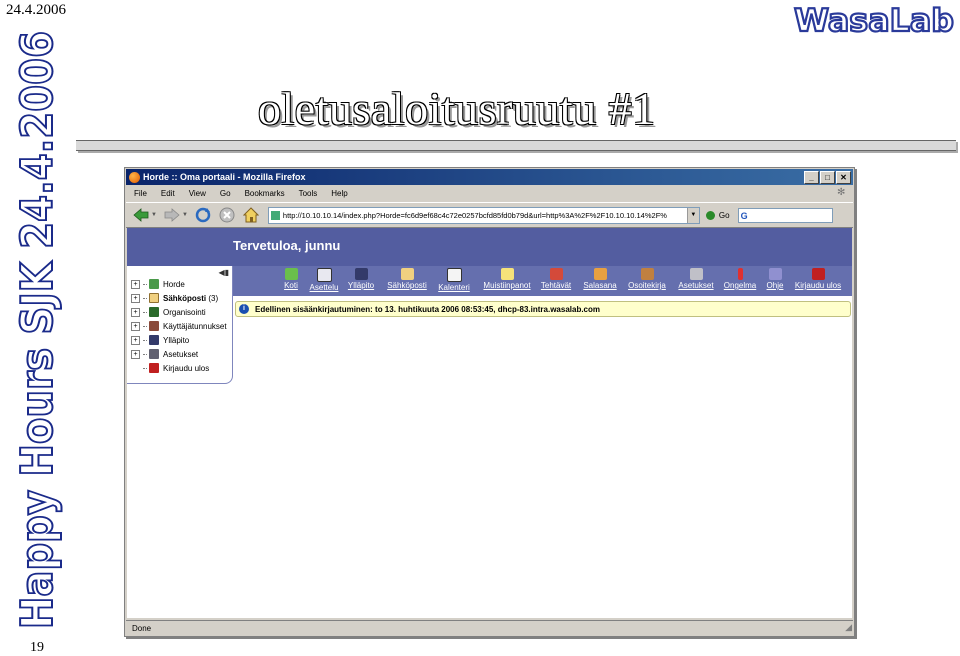  What do you see at coordinates (174, 298) in the screenshot?
I see `sidebar-item-sahkoposti: + Sähköposti (3)` at bounding box center [174, 298].